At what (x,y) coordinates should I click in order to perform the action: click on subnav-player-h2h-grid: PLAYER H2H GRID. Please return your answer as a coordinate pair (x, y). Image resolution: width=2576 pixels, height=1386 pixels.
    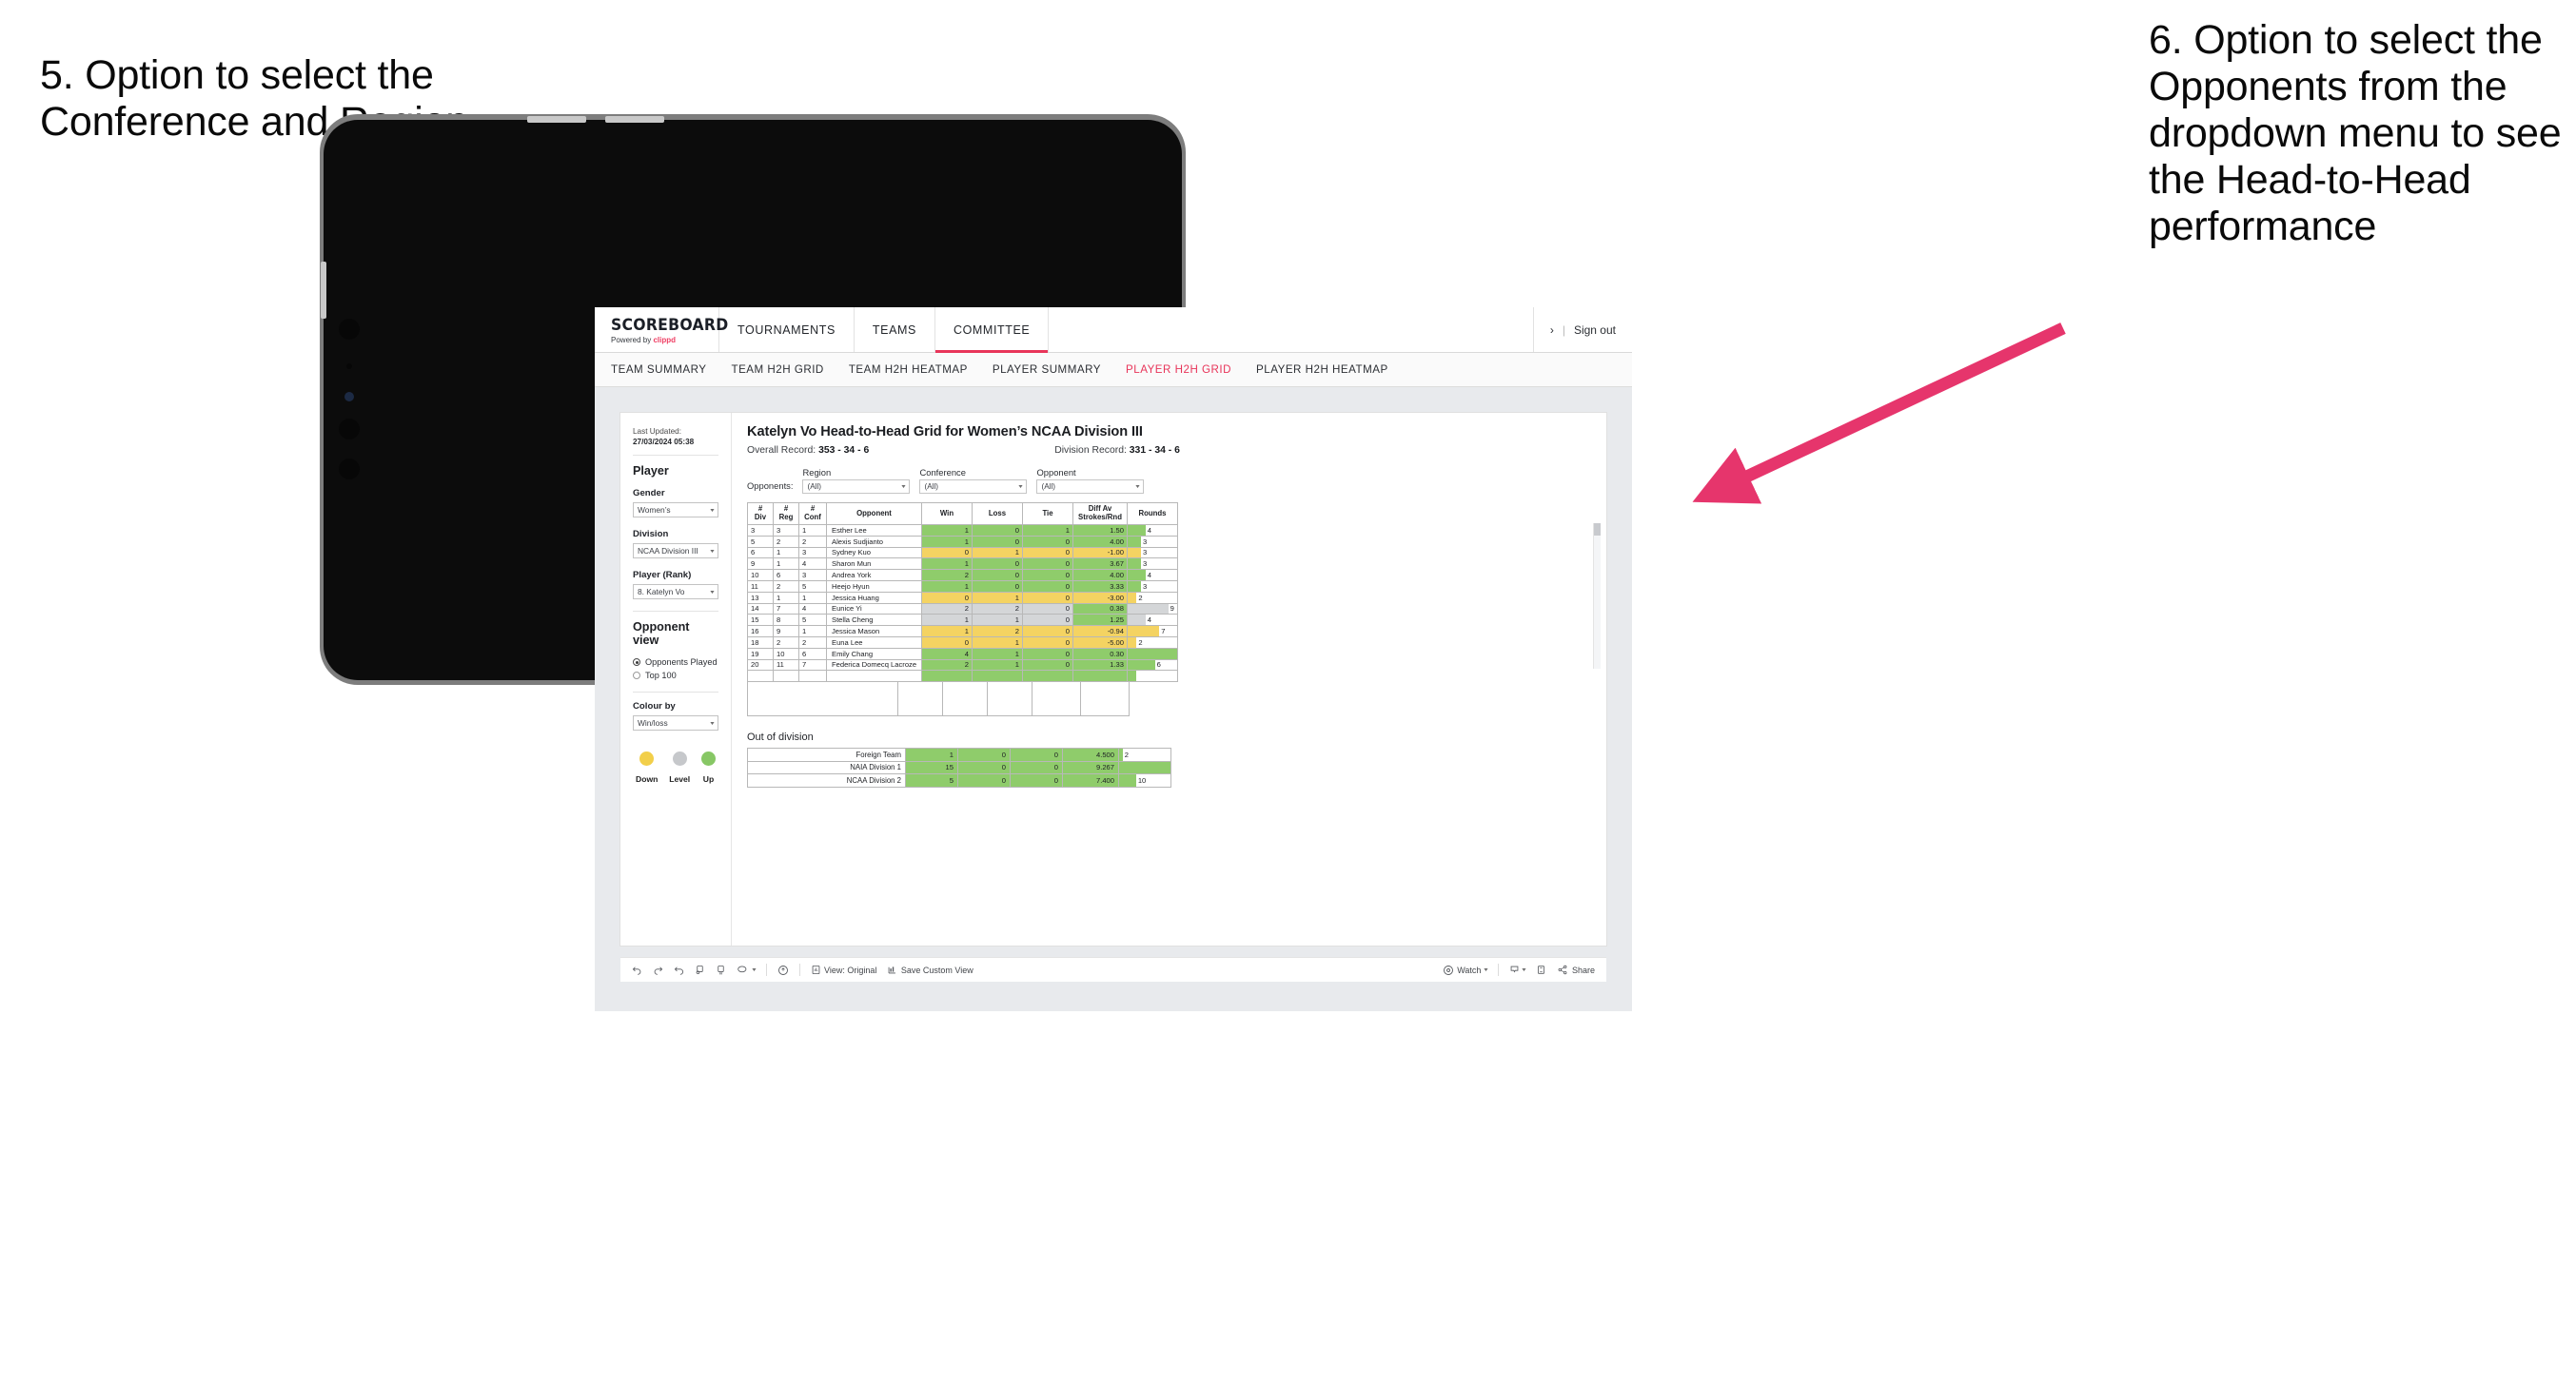
    Looking at the image, I should click on (1178, 369).